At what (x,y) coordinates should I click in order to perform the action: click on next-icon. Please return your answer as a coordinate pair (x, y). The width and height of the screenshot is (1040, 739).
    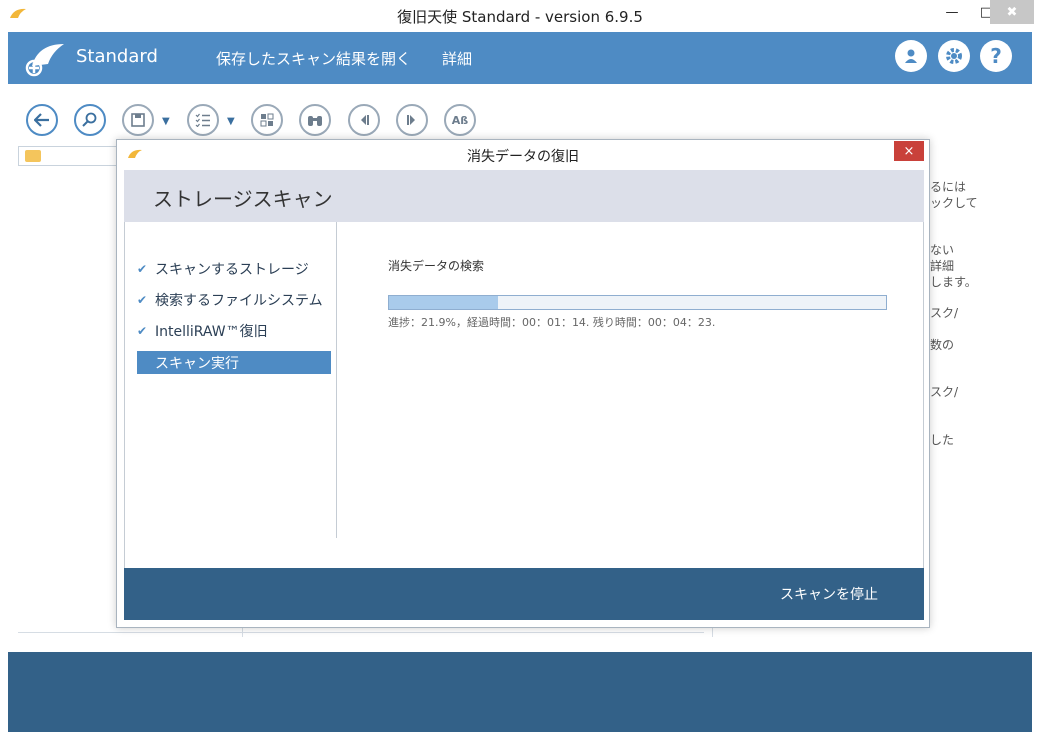
    Looking at the image, I should click on (411, 120).